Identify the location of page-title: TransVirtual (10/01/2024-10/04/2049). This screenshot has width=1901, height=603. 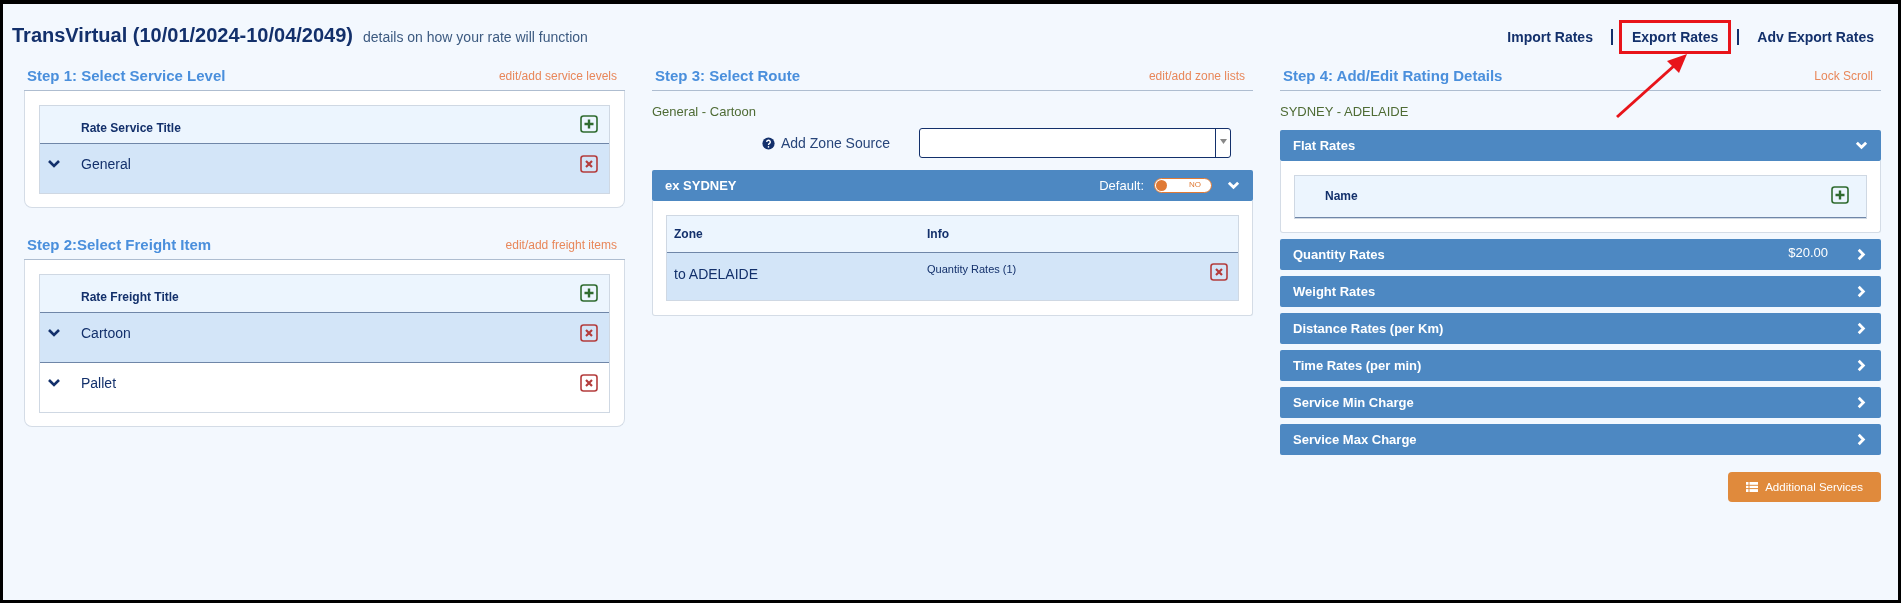
(182, 35).